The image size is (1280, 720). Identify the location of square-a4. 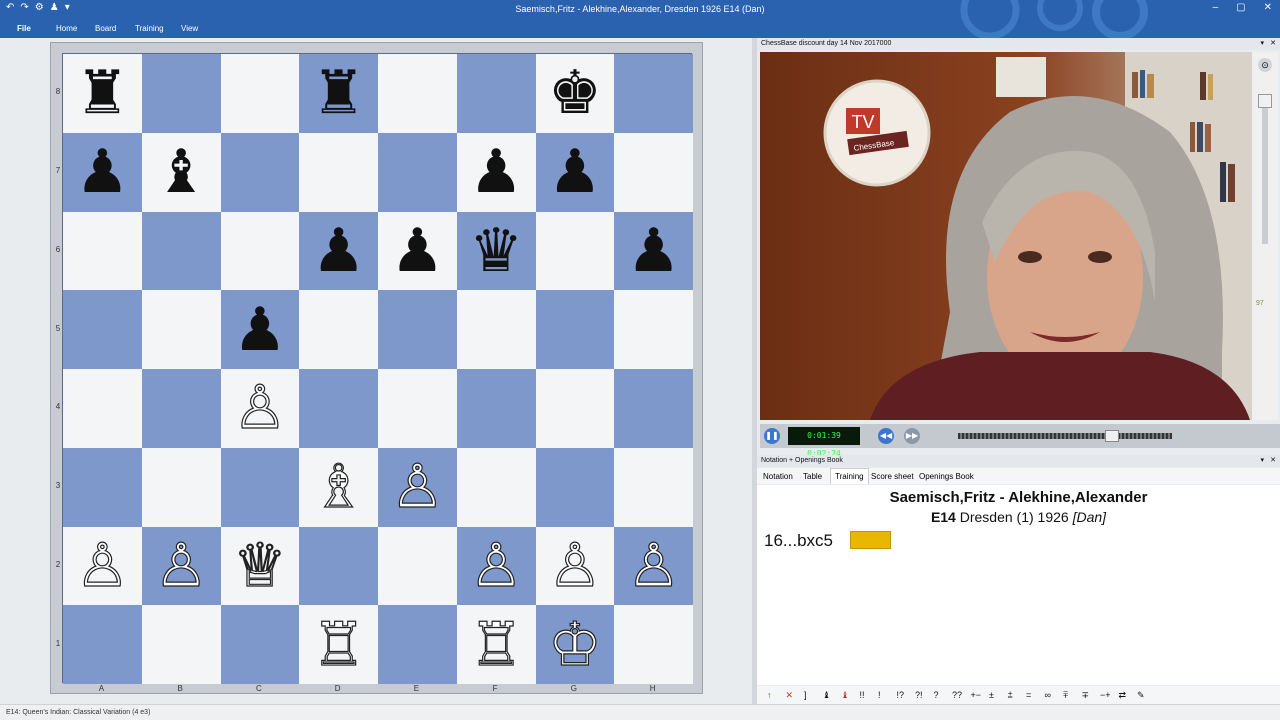
(102, 408).